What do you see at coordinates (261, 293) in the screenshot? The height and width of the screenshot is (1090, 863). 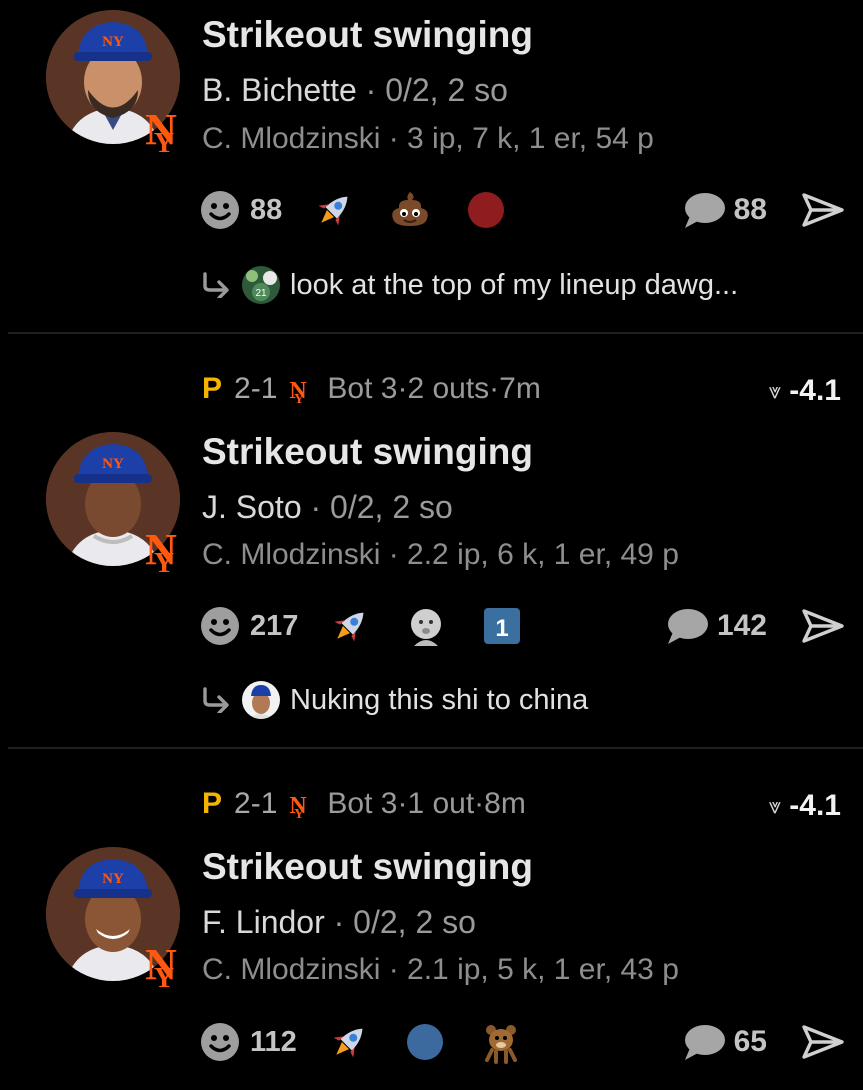 I see `svg-text: 21` at bounding box center [261, 293].